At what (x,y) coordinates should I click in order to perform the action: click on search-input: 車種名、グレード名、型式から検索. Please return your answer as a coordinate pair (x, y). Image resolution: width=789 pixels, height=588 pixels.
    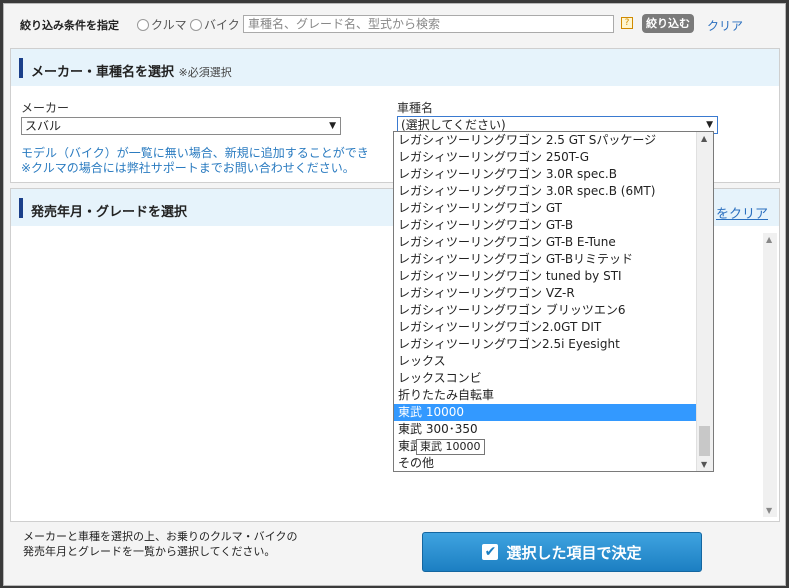
    Looking at the image, I should click on (428, 24).